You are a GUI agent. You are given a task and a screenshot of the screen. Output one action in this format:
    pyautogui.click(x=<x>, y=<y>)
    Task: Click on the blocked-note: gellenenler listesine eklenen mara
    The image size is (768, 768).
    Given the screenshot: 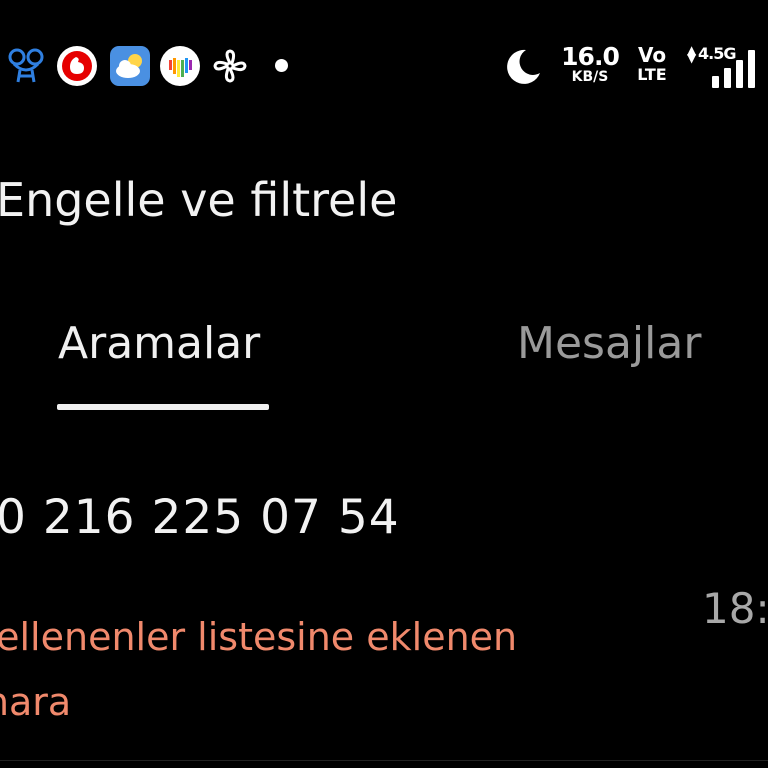 What is the action you would take?
    pyautogui.click(x=259, y=669)
    